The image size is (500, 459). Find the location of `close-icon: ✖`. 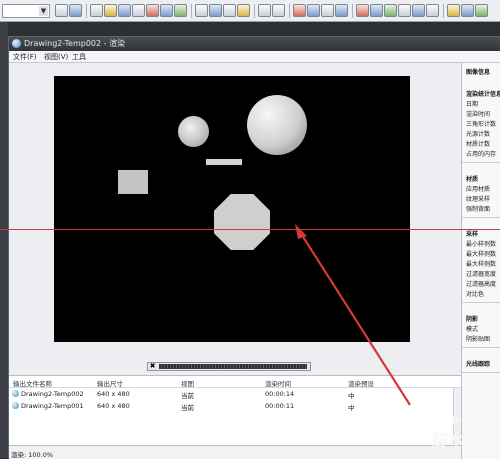

close-icon: ✖ is located at coordinates (152, 366).